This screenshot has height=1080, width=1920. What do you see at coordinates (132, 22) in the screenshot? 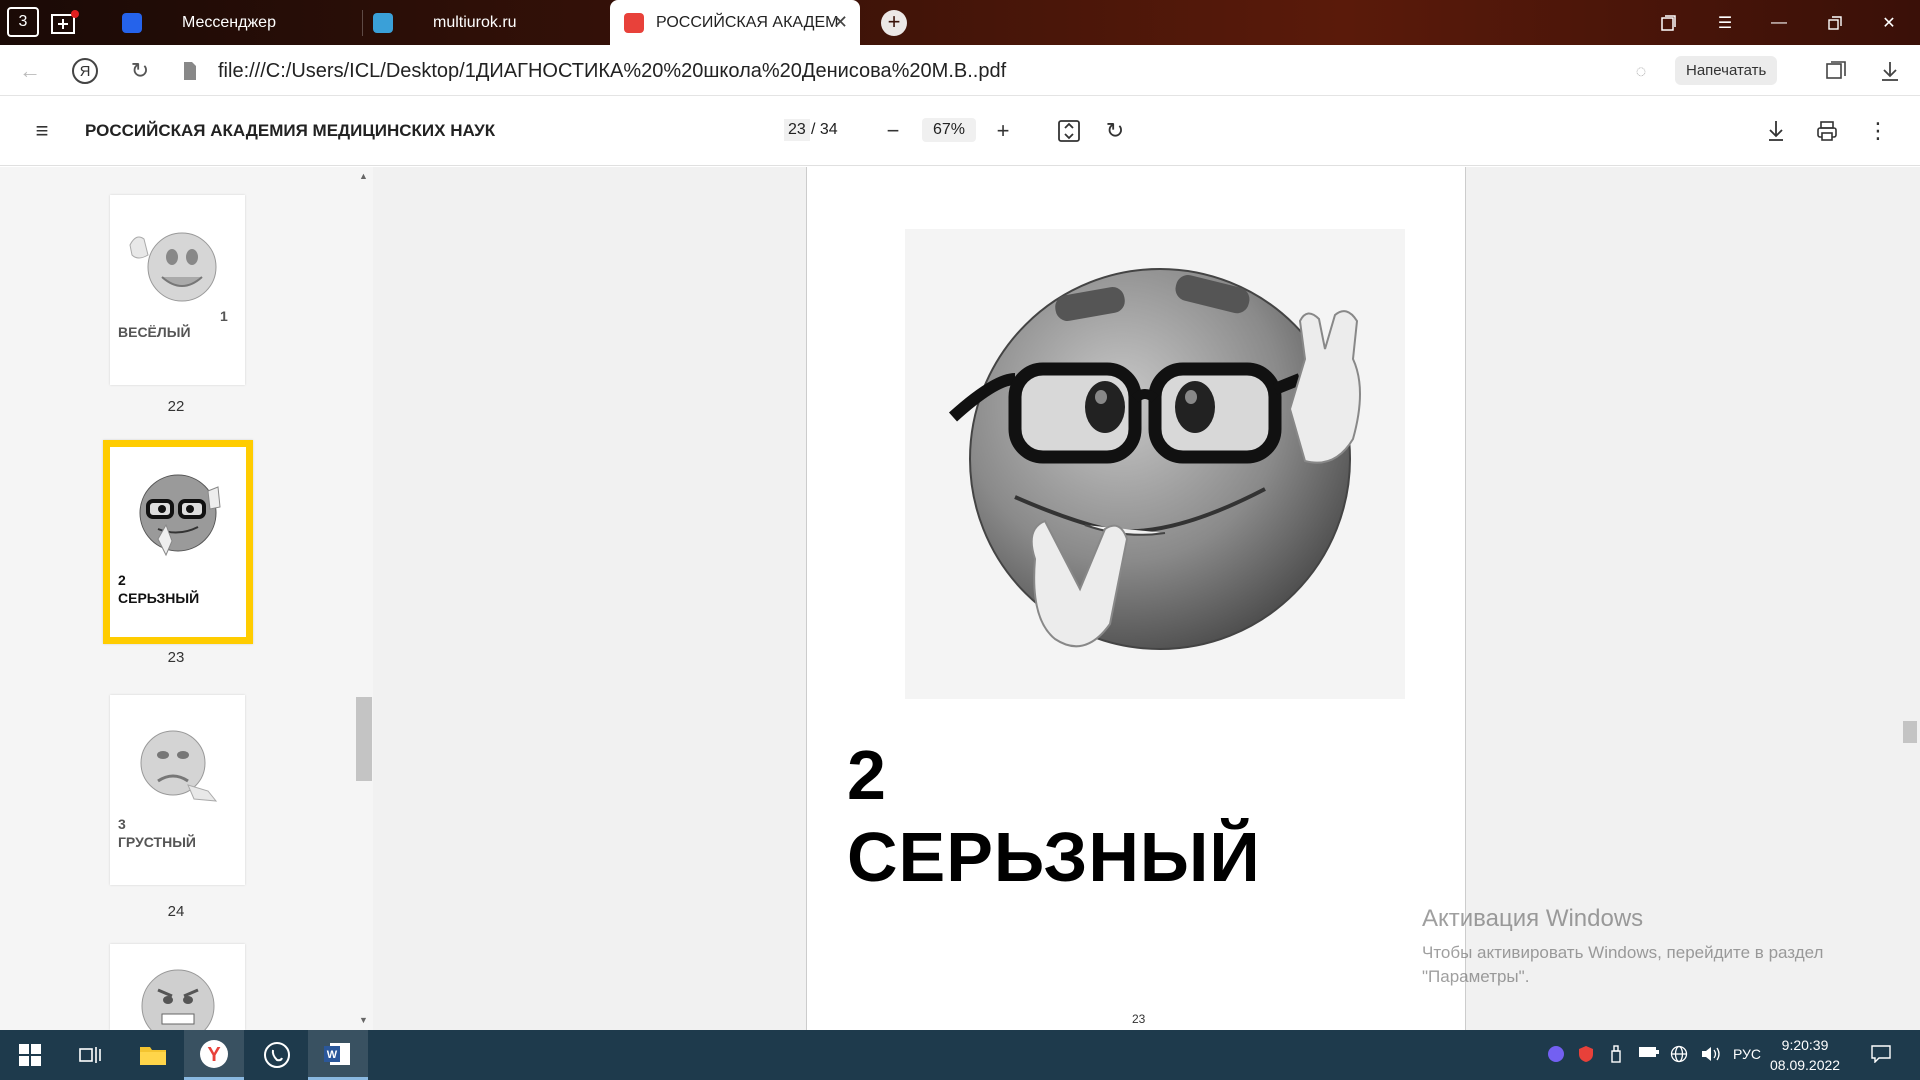
I see `messenger-icon` at bounding box center [132, 22].